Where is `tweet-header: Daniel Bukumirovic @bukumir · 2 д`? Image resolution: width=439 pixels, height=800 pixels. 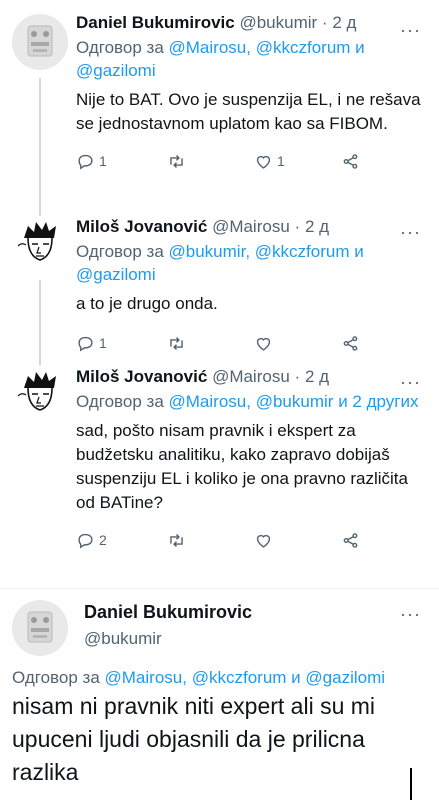 tweet-header: Daniel Bukumirovic @bukumir · 2 д is located at coordinates (249, 23).